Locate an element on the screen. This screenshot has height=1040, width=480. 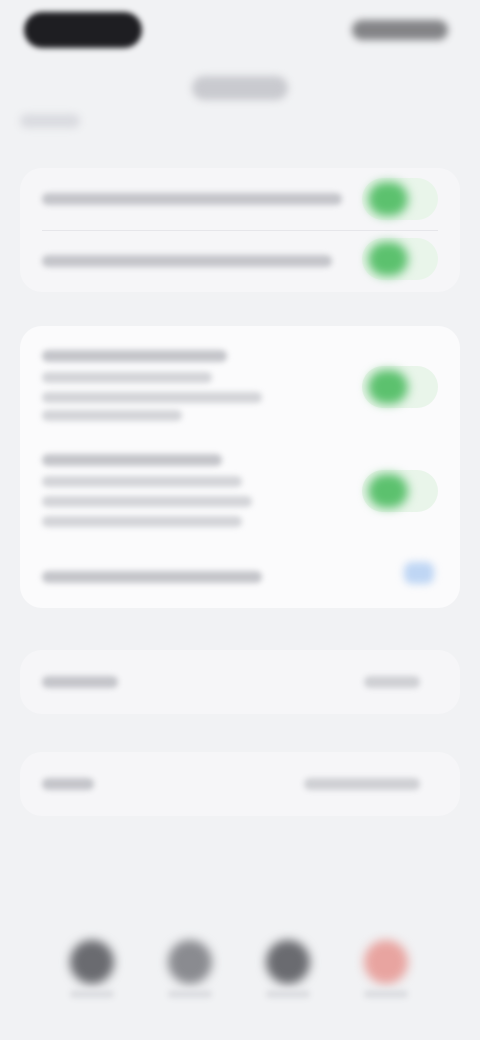
checkmark-icon is located at coordinates (419, 573).